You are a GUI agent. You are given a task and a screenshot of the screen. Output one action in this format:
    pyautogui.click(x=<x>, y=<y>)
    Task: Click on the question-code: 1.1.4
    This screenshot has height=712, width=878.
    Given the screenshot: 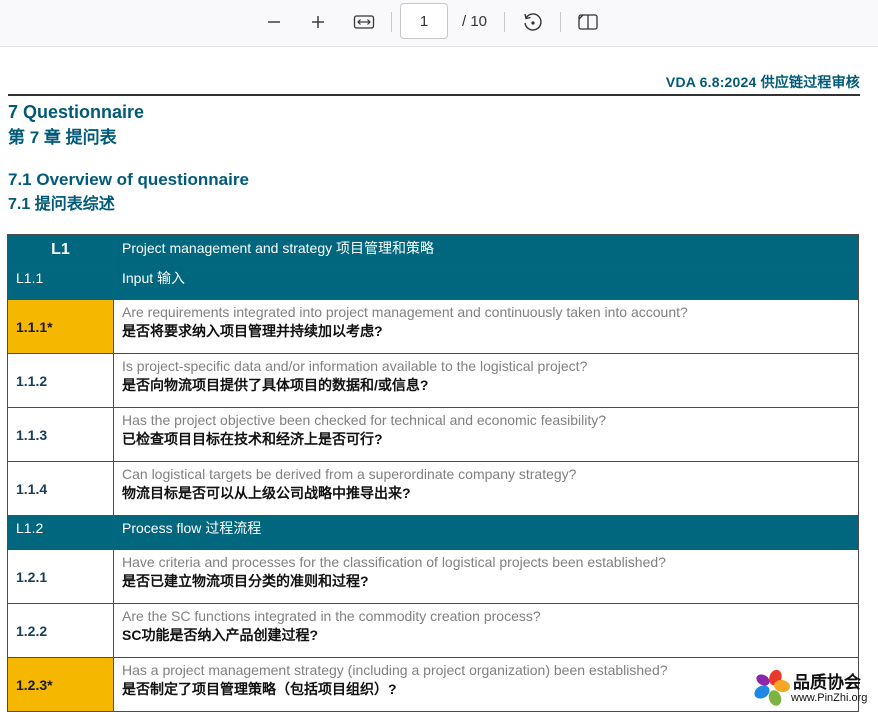 What is the action you would take?
    pyautogui.click(x=60, y=488)
    